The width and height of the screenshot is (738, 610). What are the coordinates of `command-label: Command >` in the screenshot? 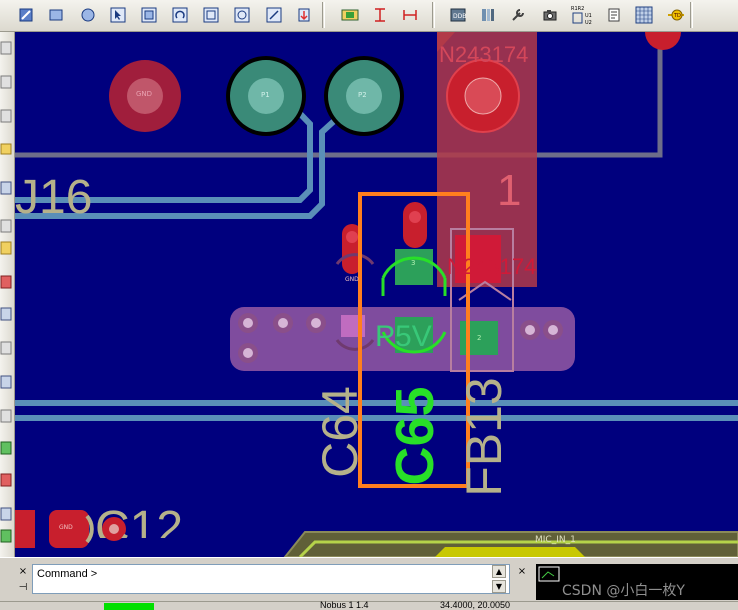 It's located at (67, 574).